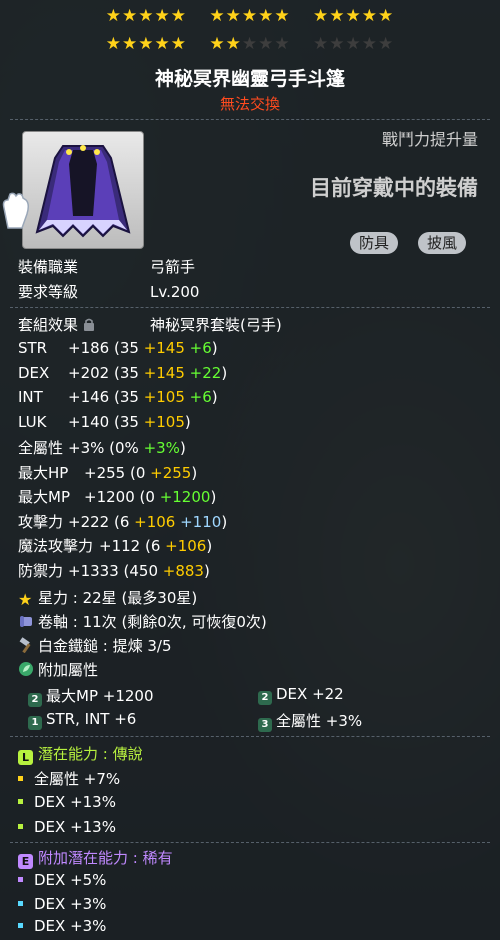  What do you see at coordinates (25, 645) in the screenshot?
I see `hammer-icon` at bounding box center [25, 645].